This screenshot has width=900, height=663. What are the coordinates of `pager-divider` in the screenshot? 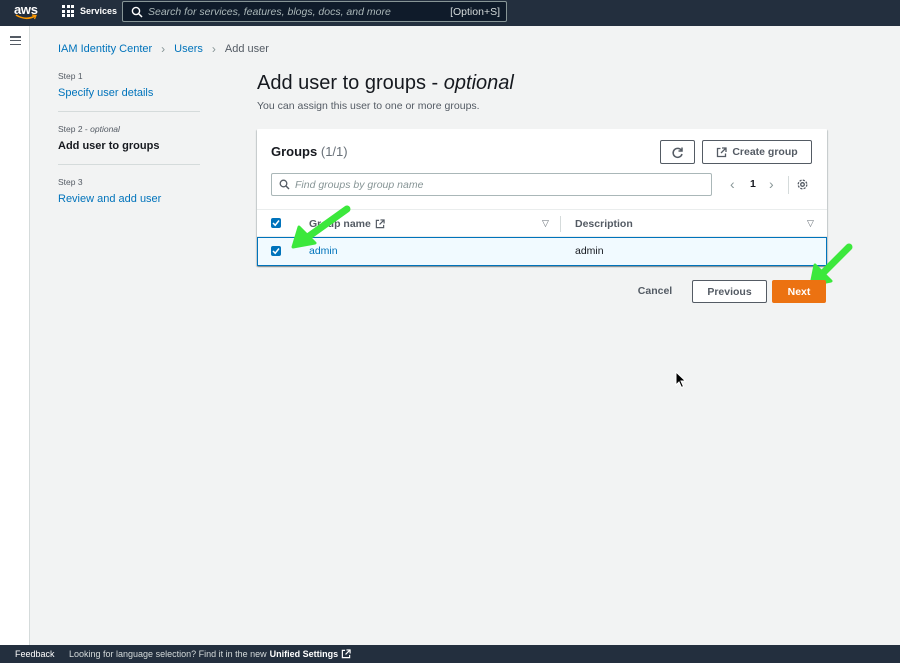 It's located at (788, 185).